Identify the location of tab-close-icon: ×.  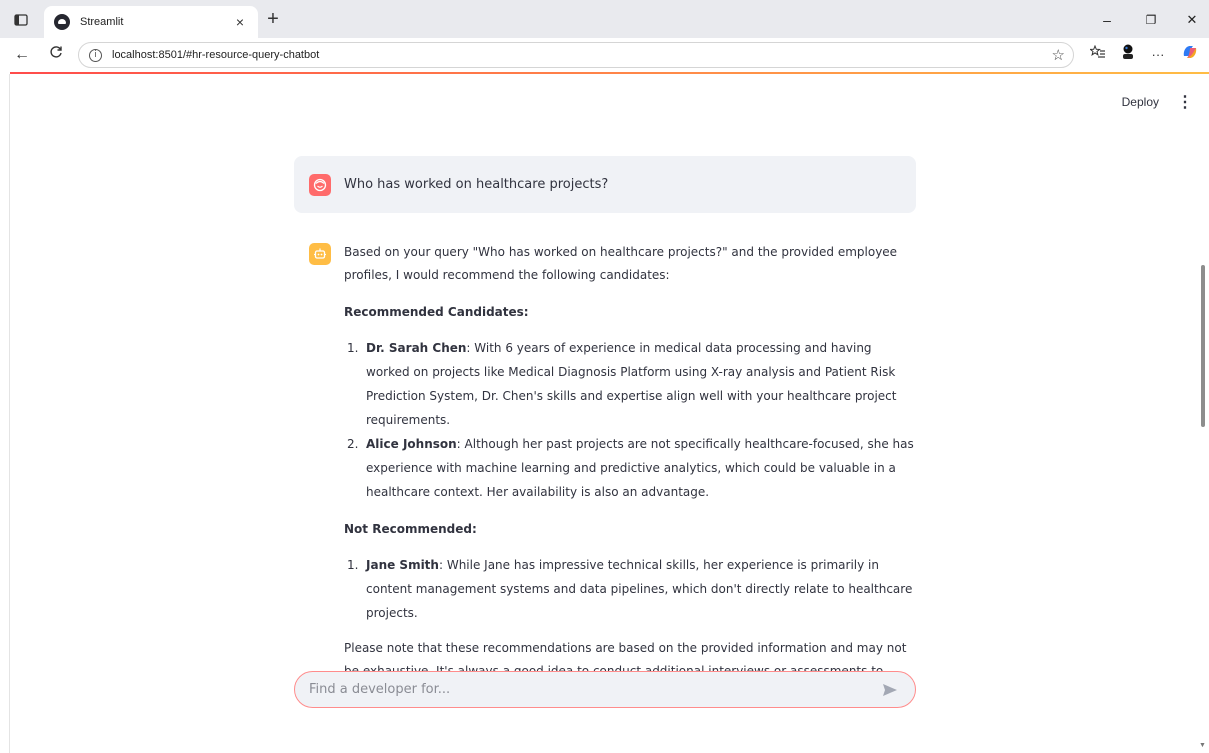
(240, 22).